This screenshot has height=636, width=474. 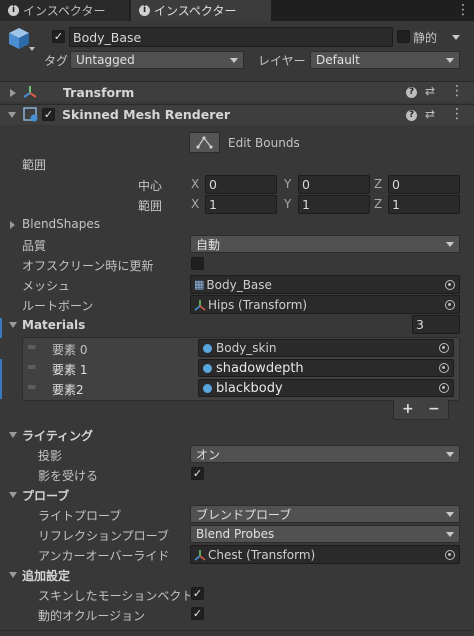 What do you see at coordinates (68, 476) in the screenshot?
I see `receive-shadows-label: 影を受ける` at bounding box center [68, 476].